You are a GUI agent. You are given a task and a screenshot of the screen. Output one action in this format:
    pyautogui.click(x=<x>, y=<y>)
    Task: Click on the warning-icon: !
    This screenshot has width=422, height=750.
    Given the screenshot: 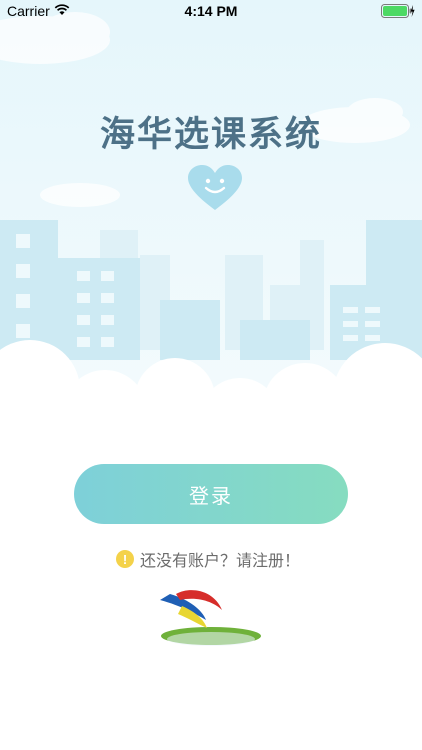 What is the action you would take?
    pyautogui.click(x=125, y=559)
    